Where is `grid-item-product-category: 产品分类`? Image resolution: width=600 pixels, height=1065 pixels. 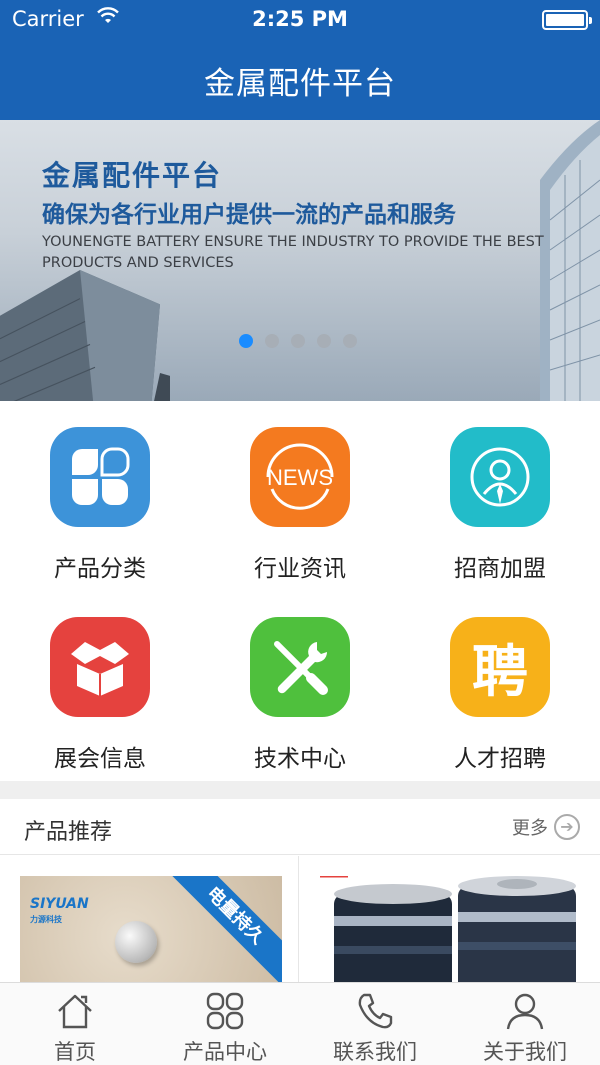 grid-item-product-category: 产品分类 is located at coordinates (100, 496).